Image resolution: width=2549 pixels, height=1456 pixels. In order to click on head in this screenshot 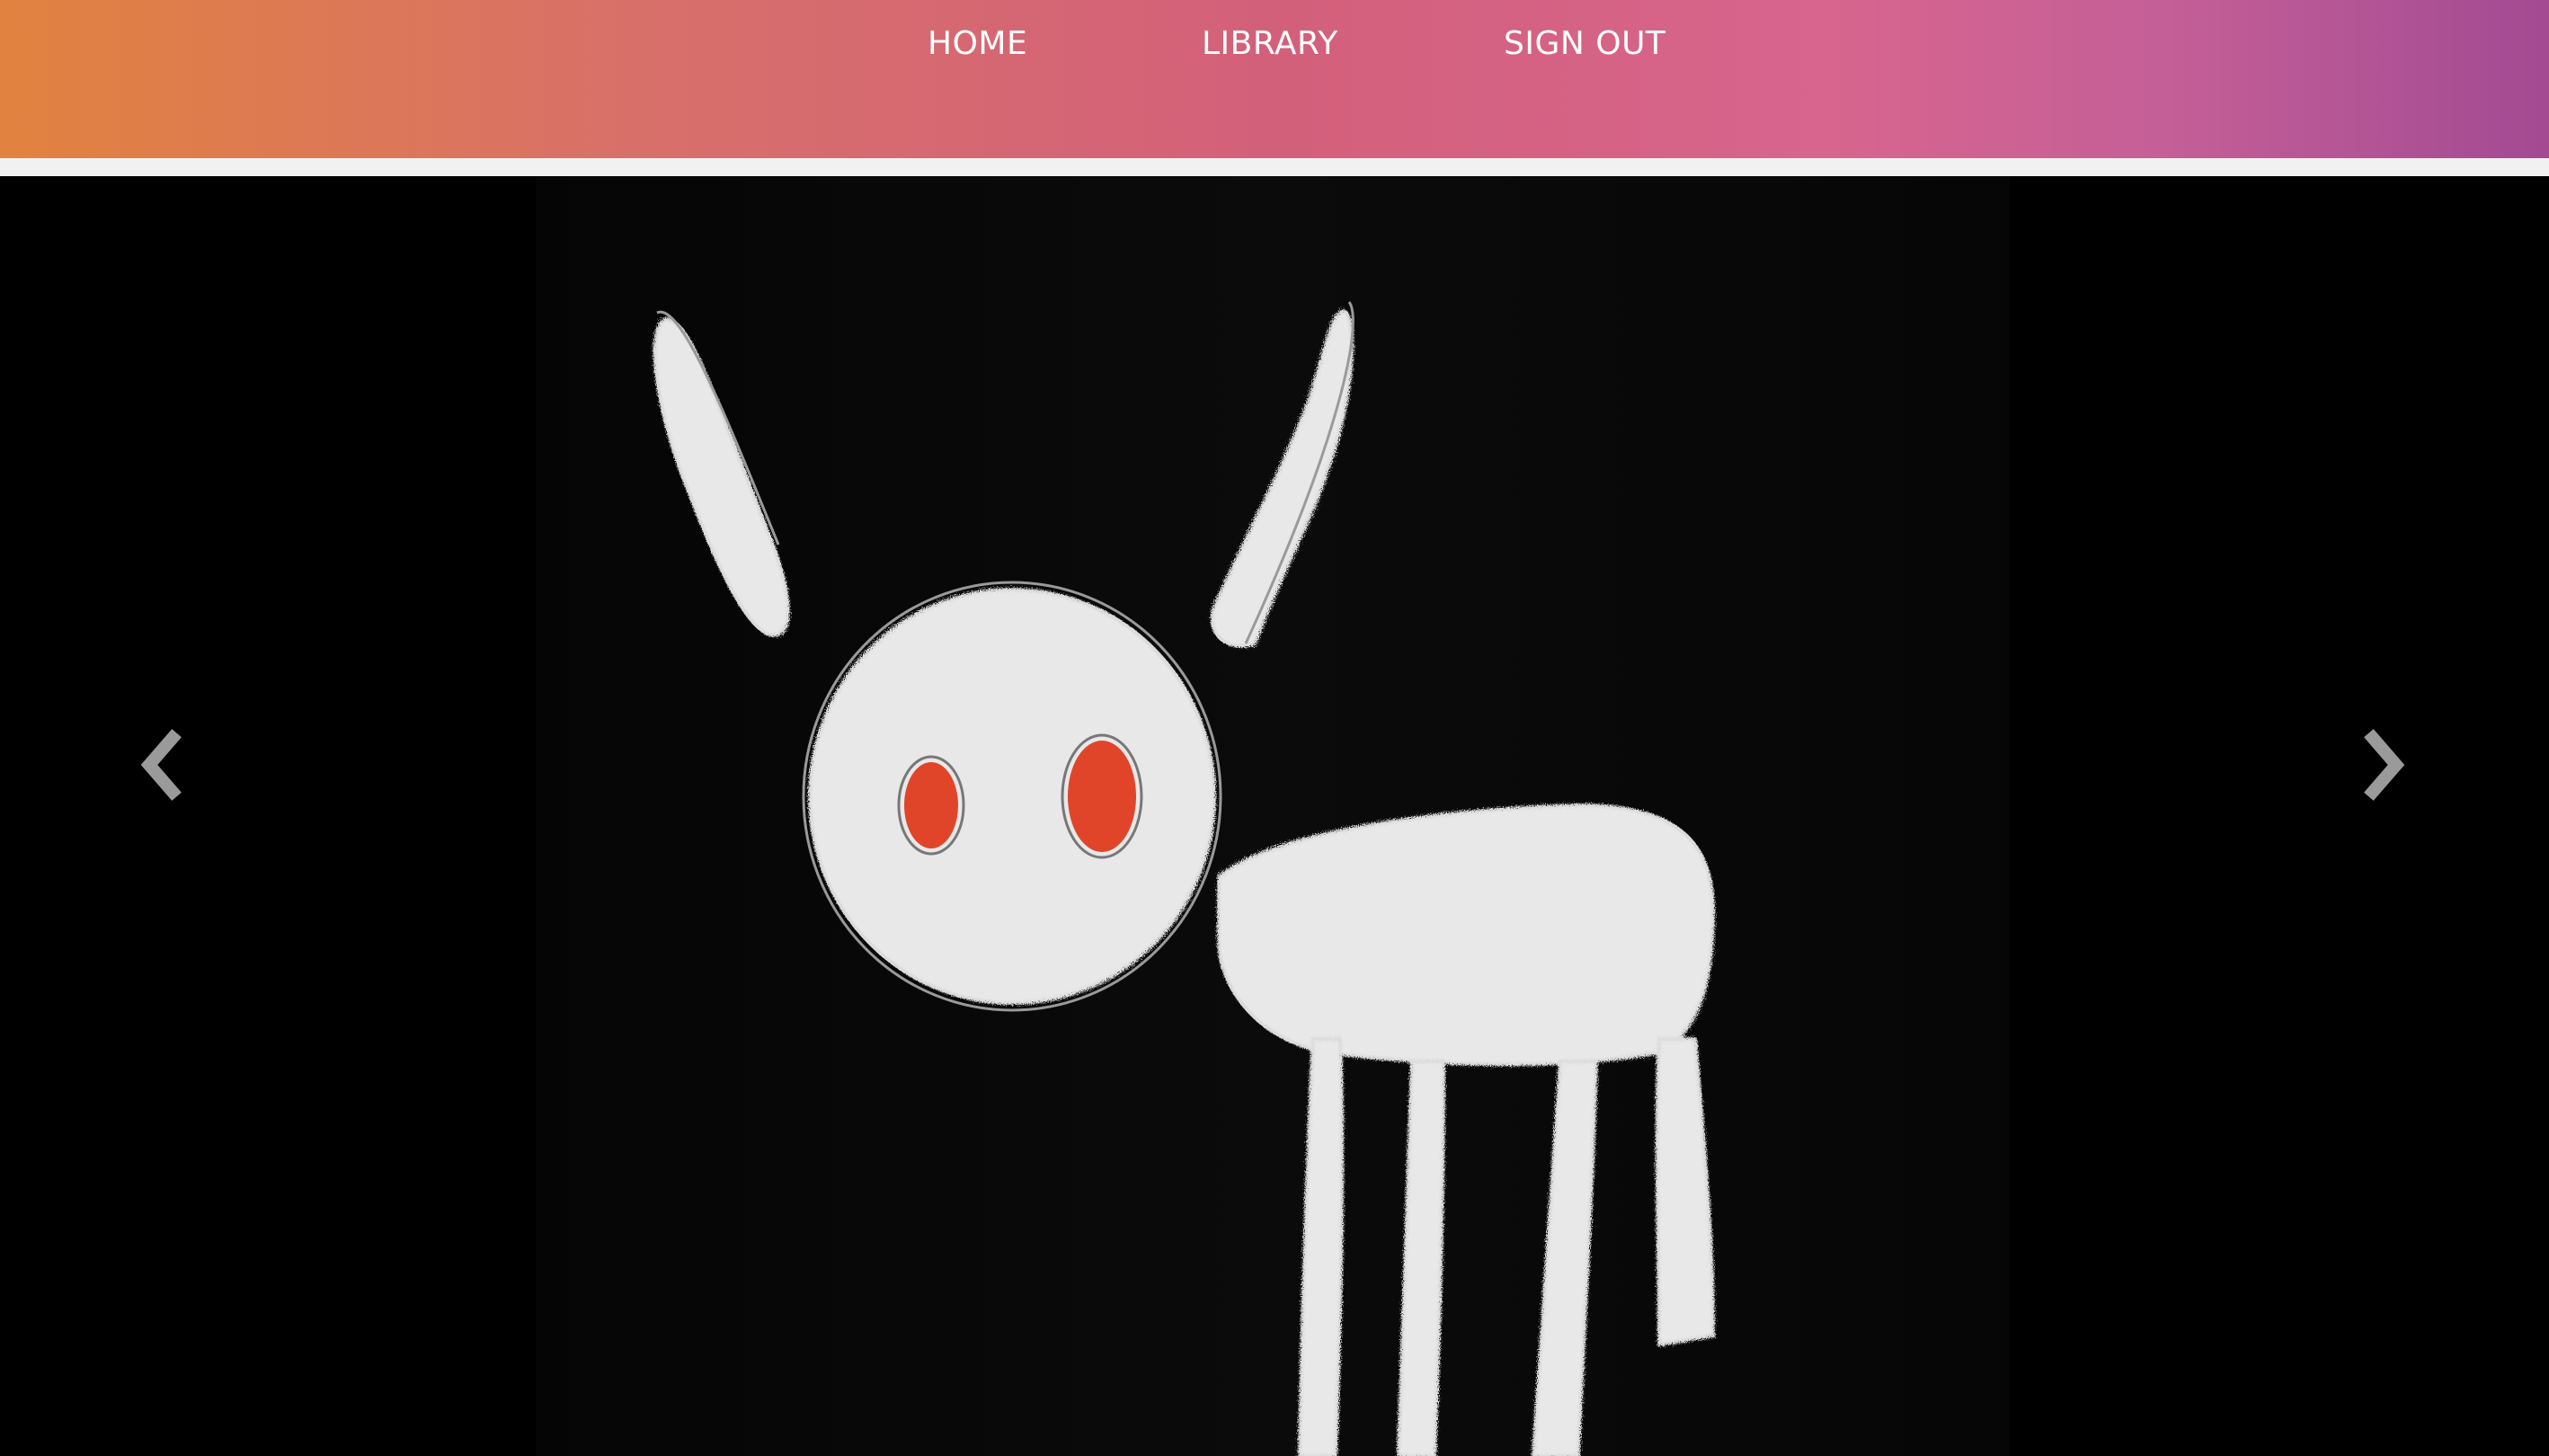, I will do `click(1012, 797)`.